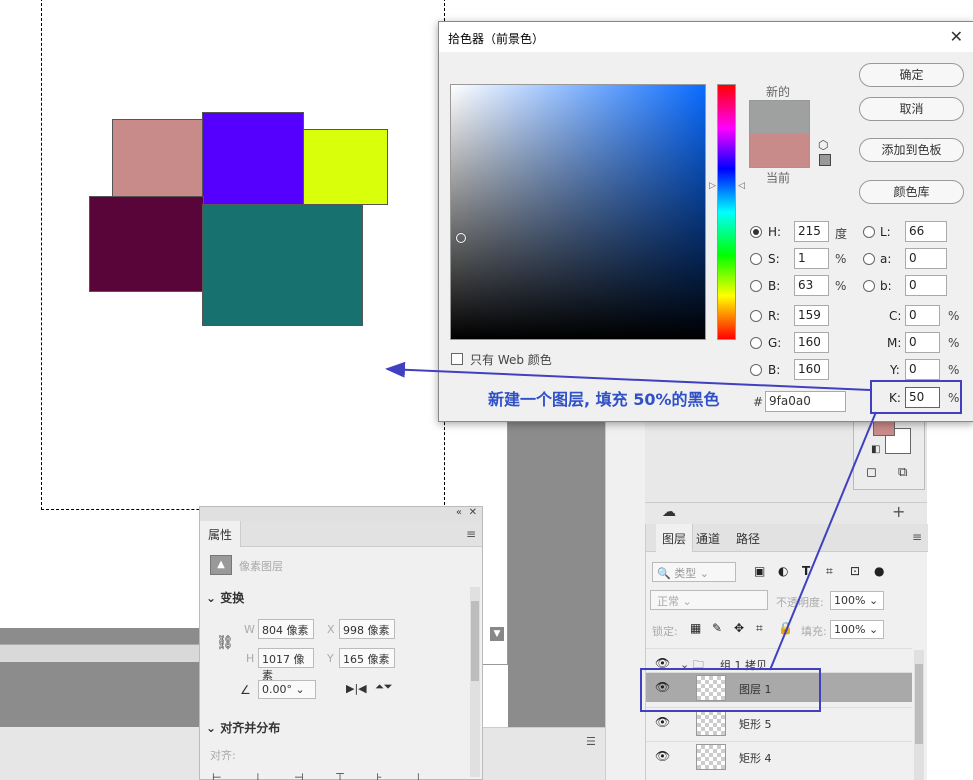  Describe the element at coordinates (286, 629) in the screenshot. I see `width-field: 804 像素` at that location.